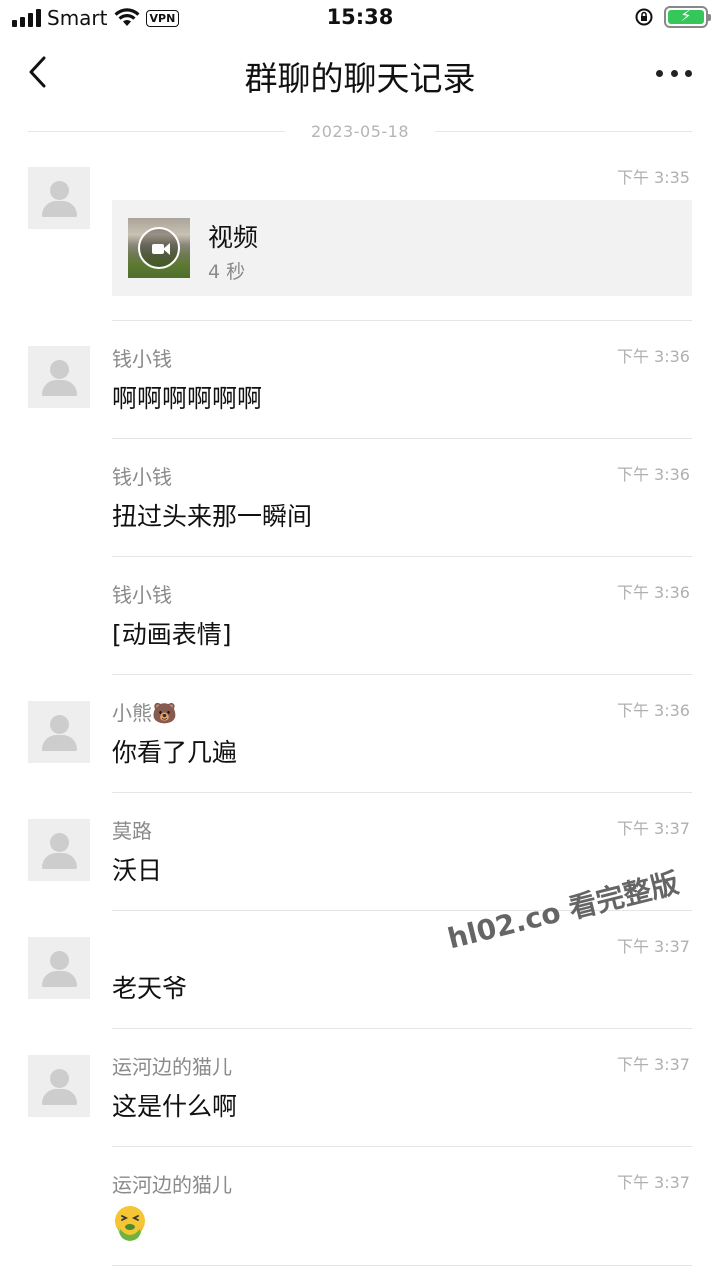 Image resolution: width=720 pixels, height=1280 pixels. I want to click on message-text: 沃日, so click(137, 870).